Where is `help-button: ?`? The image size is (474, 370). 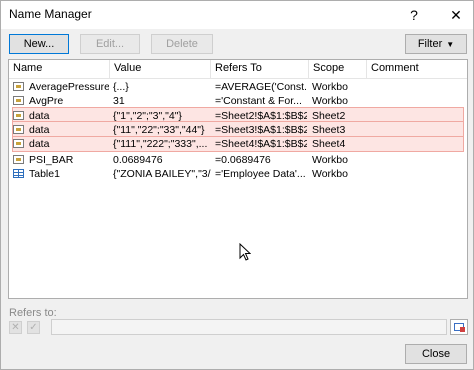
help-button: ? is located at coordinates (414, 15).